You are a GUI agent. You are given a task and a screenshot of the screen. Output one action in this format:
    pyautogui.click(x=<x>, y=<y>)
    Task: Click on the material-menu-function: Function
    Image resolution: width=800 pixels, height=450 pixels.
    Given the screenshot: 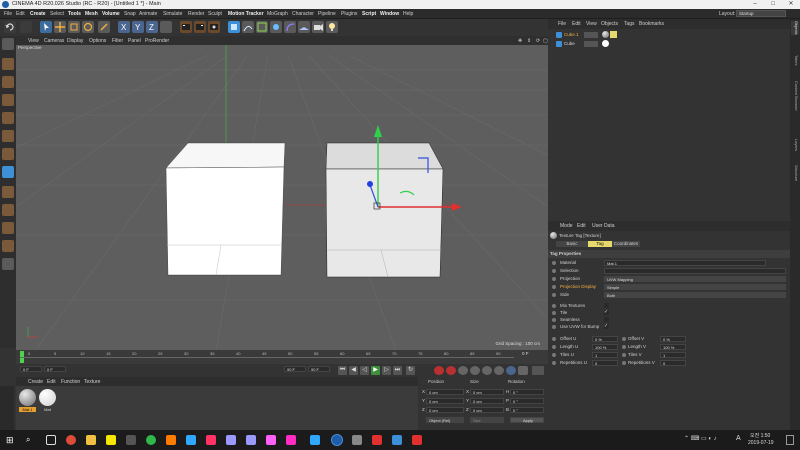 What is the action you would take?
    pyautogui.click(x=70, y=382)
    